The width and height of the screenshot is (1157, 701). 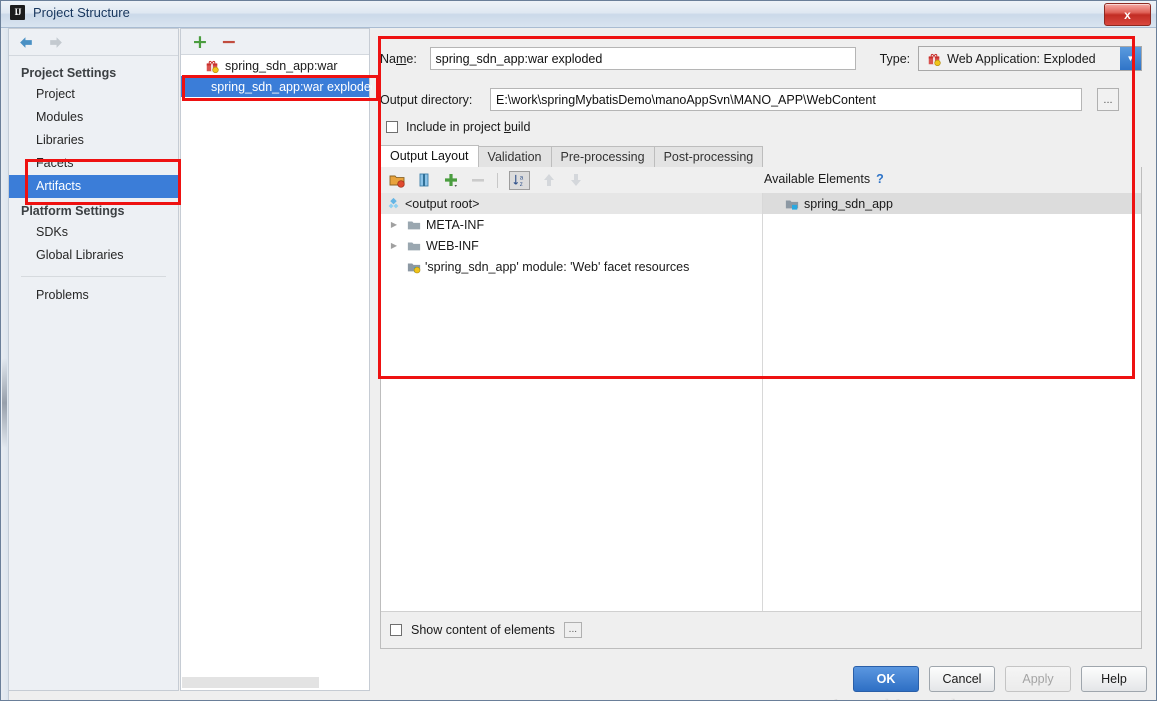 I want to click on tab-output-layout: Output Layout, so click(x=429, y=156).